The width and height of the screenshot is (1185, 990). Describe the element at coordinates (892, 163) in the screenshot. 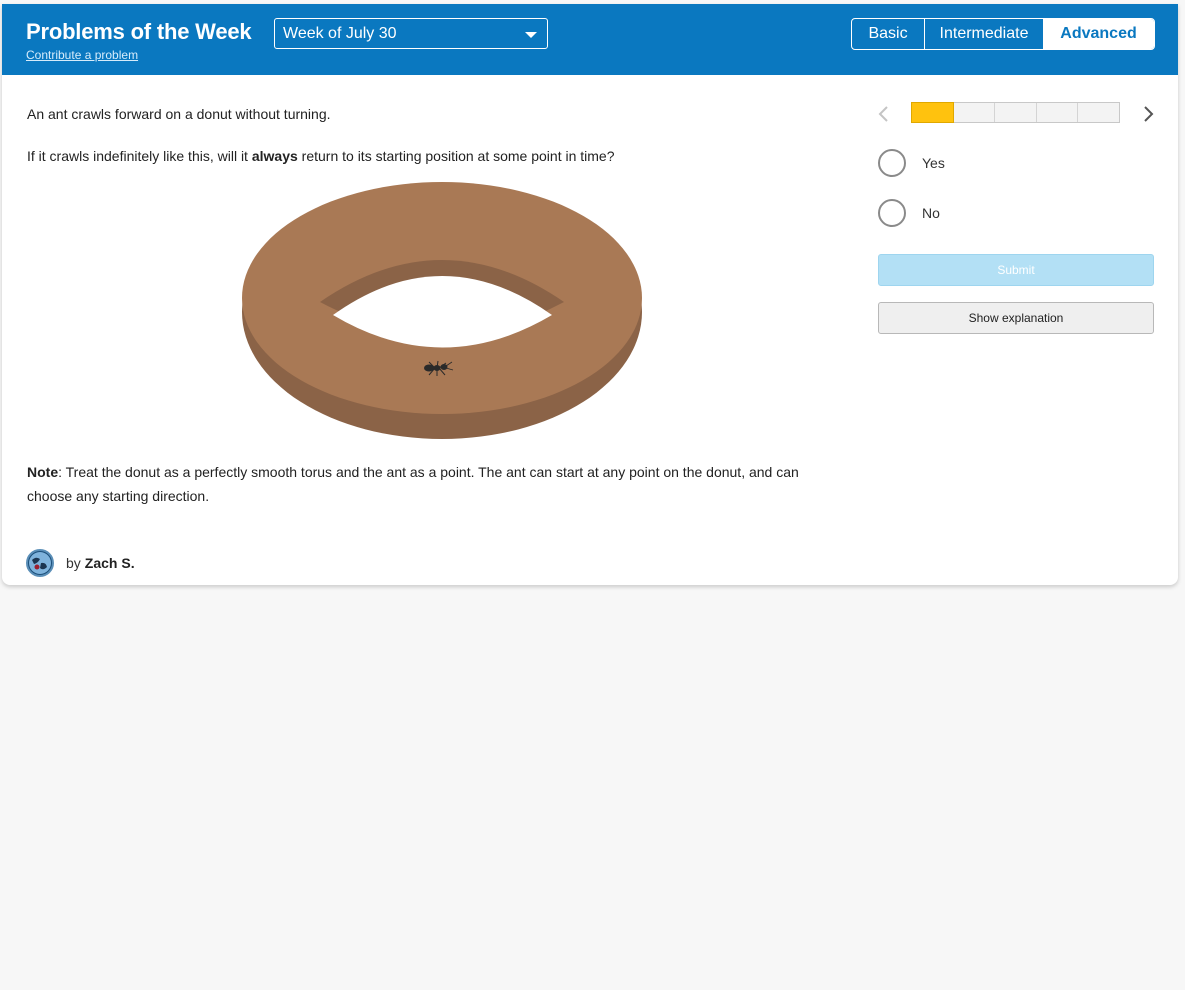

I see `radio-yes` at that location.